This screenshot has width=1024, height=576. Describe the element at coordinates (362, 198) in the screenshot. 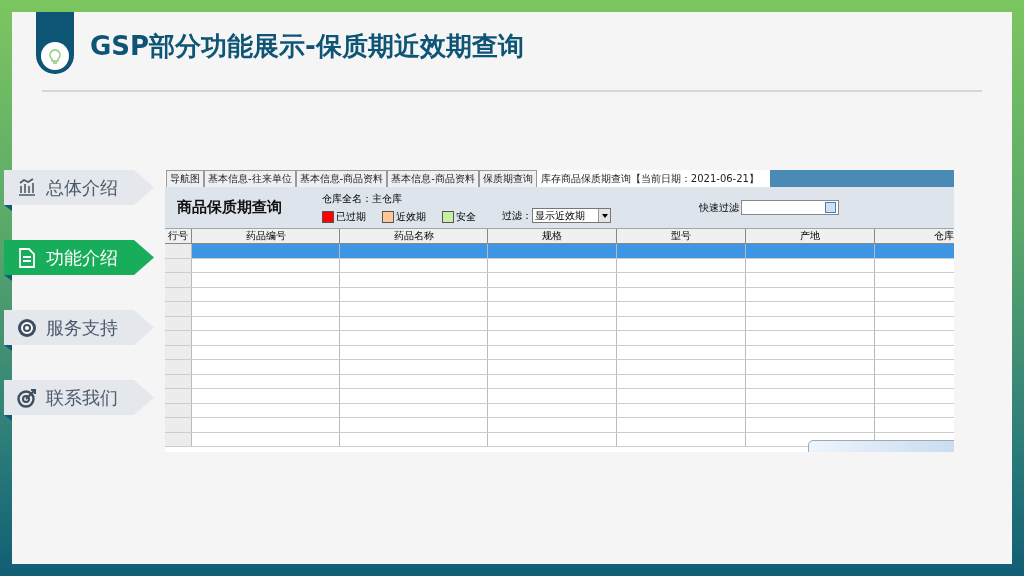

I see `warehouse-label: 仓库全名：主仓库` at that location.